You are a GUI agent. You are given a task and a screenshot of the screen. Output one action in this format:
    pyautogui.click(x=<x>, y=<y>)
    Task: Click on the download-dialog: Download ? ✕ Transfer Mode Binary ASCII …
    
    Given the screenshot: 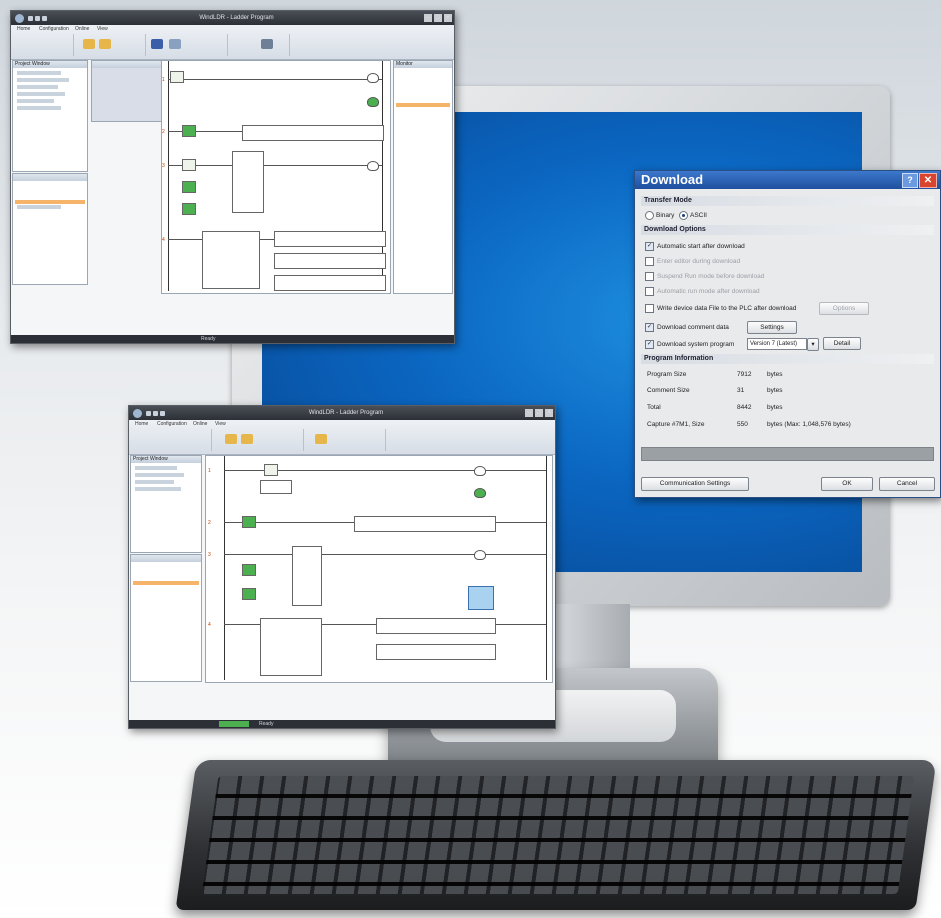 What is the action you would take?
    pyautogui.click(x=787, y=334)
    